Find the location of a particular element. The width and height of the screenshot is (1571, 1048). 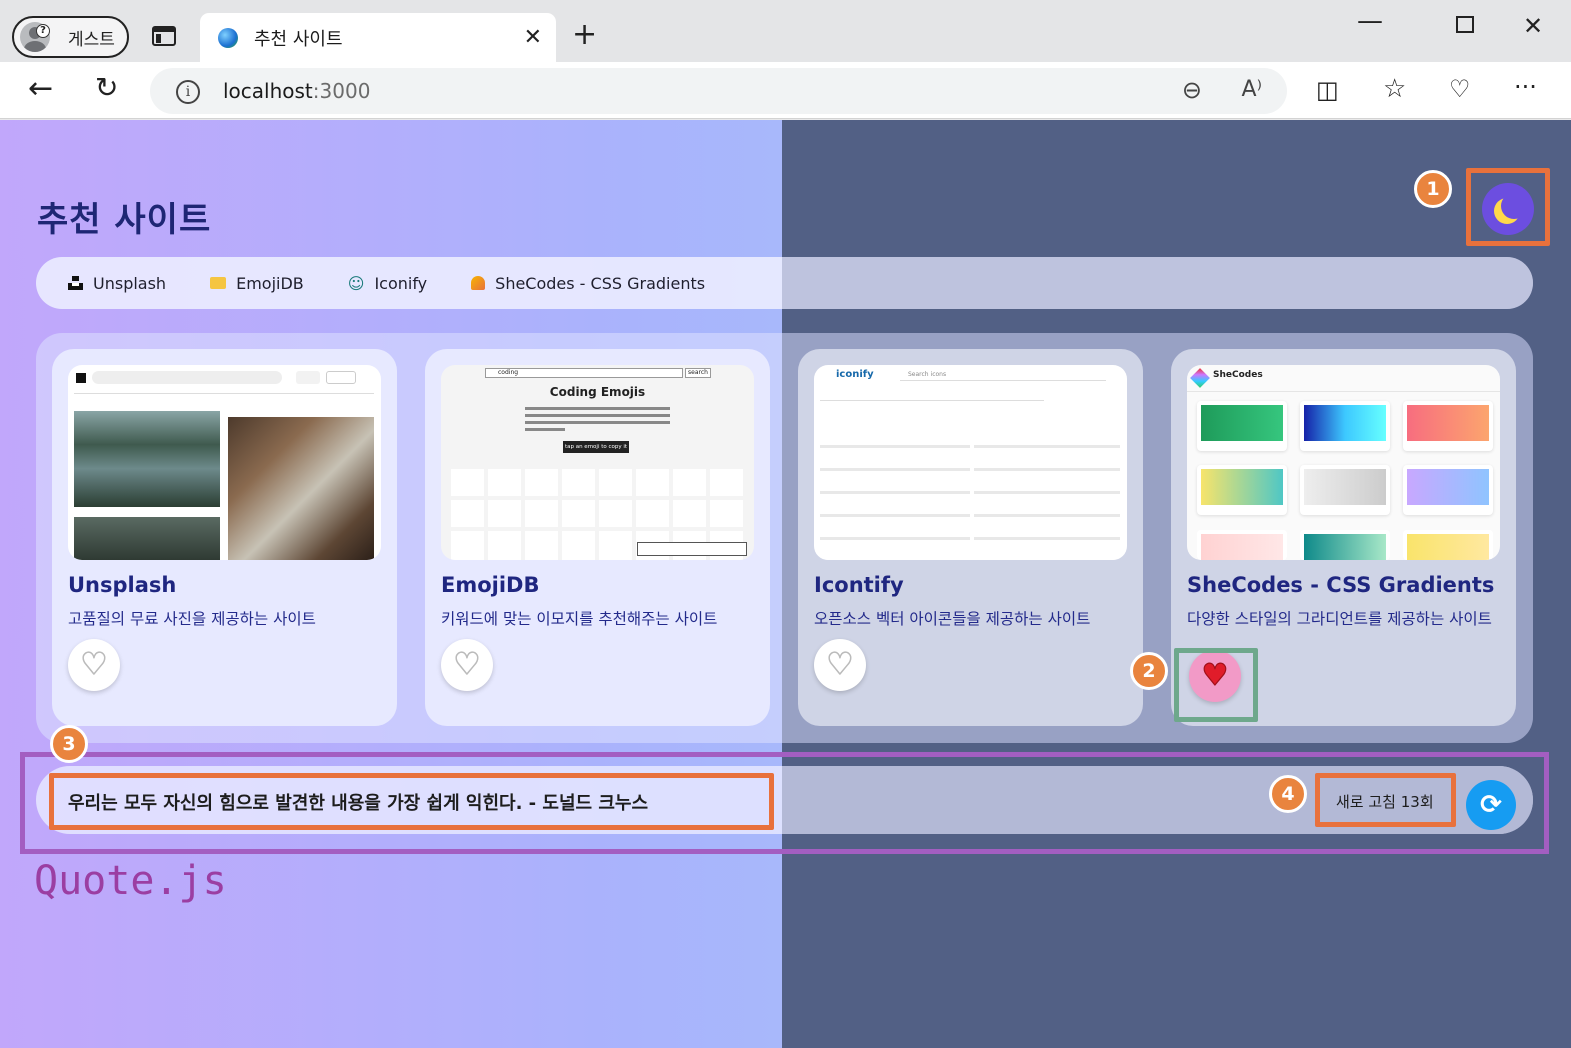

card-title: SheCodes - CSS Gradients is located at coordinates (1340, 585).